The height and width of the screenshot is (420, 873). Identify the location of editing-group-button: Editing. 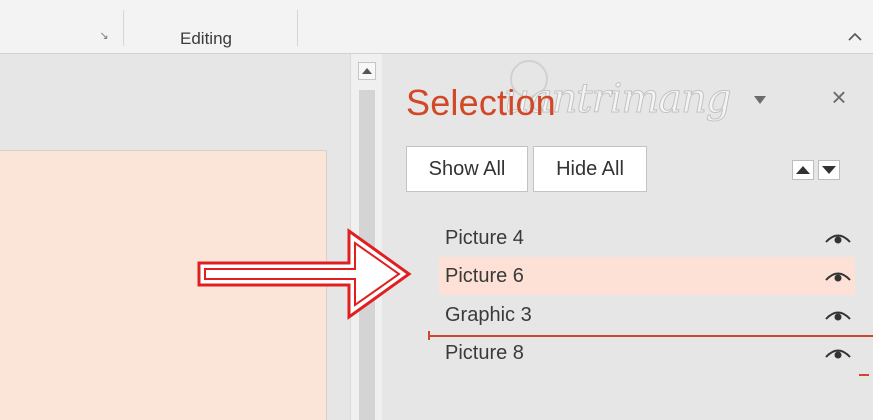
(206, 39).